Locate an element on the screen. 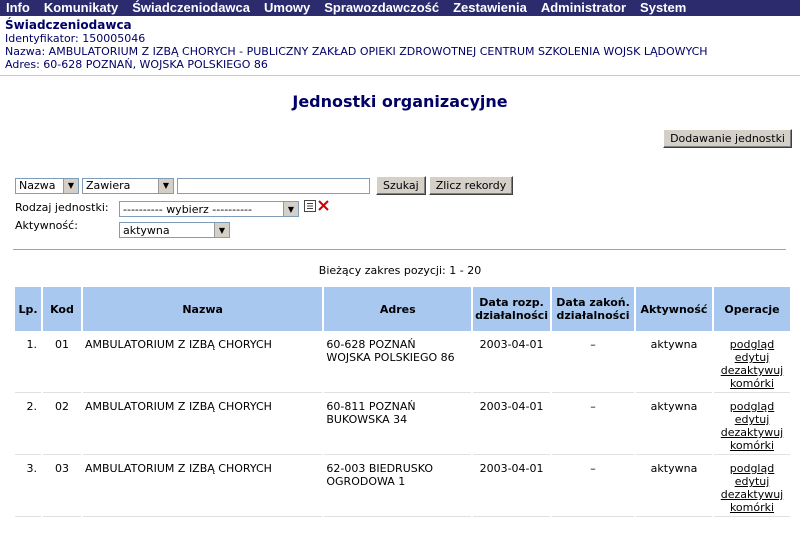  menu-item-umowy: Umowy is located at coordinates (287, 8).